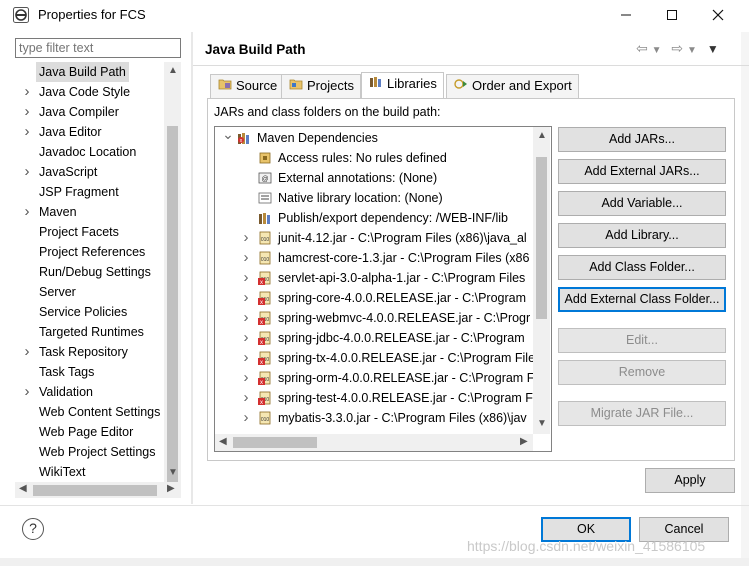 Image resolution: width=749 pixels, height=566 pixels. I want to click on annot-icon: @, so click(265, 178).